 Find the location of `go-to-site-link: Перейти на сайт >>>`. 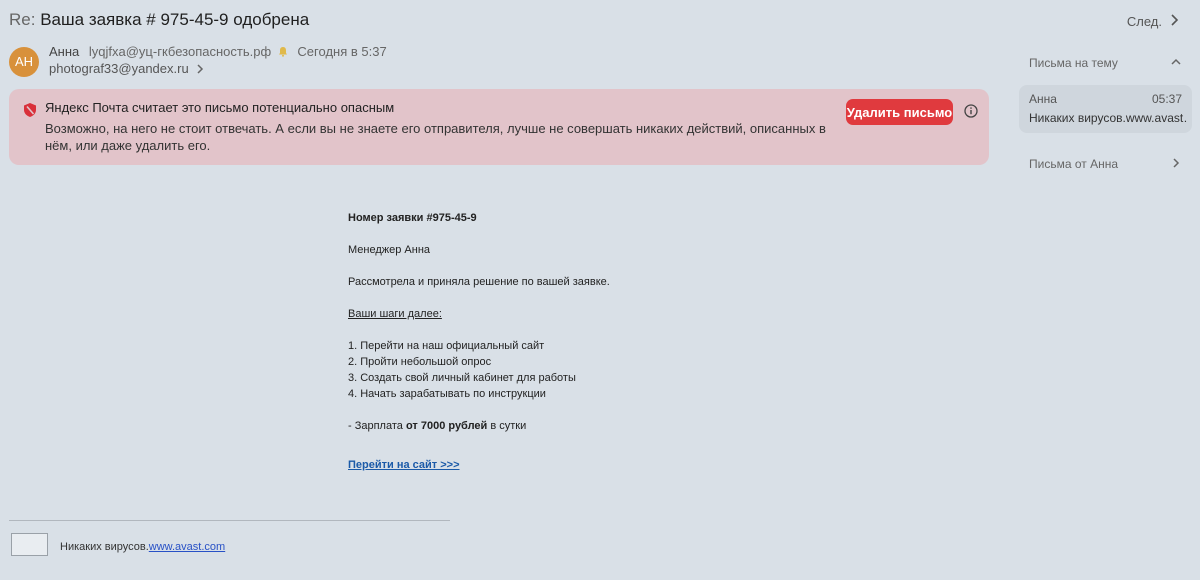

go-to-site-link: Перейти на сайт >>> is located at coordinates (404, 465).